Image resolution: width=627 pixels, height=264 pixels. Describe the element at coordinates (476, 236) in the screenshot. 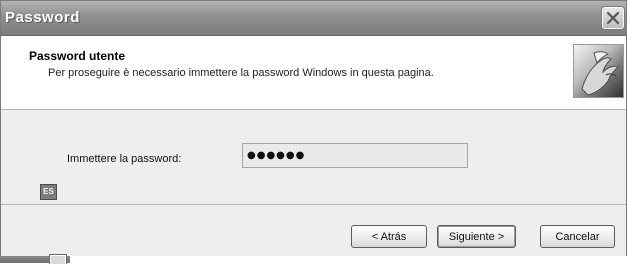

I see `next-button: Siguiente >` at that location.